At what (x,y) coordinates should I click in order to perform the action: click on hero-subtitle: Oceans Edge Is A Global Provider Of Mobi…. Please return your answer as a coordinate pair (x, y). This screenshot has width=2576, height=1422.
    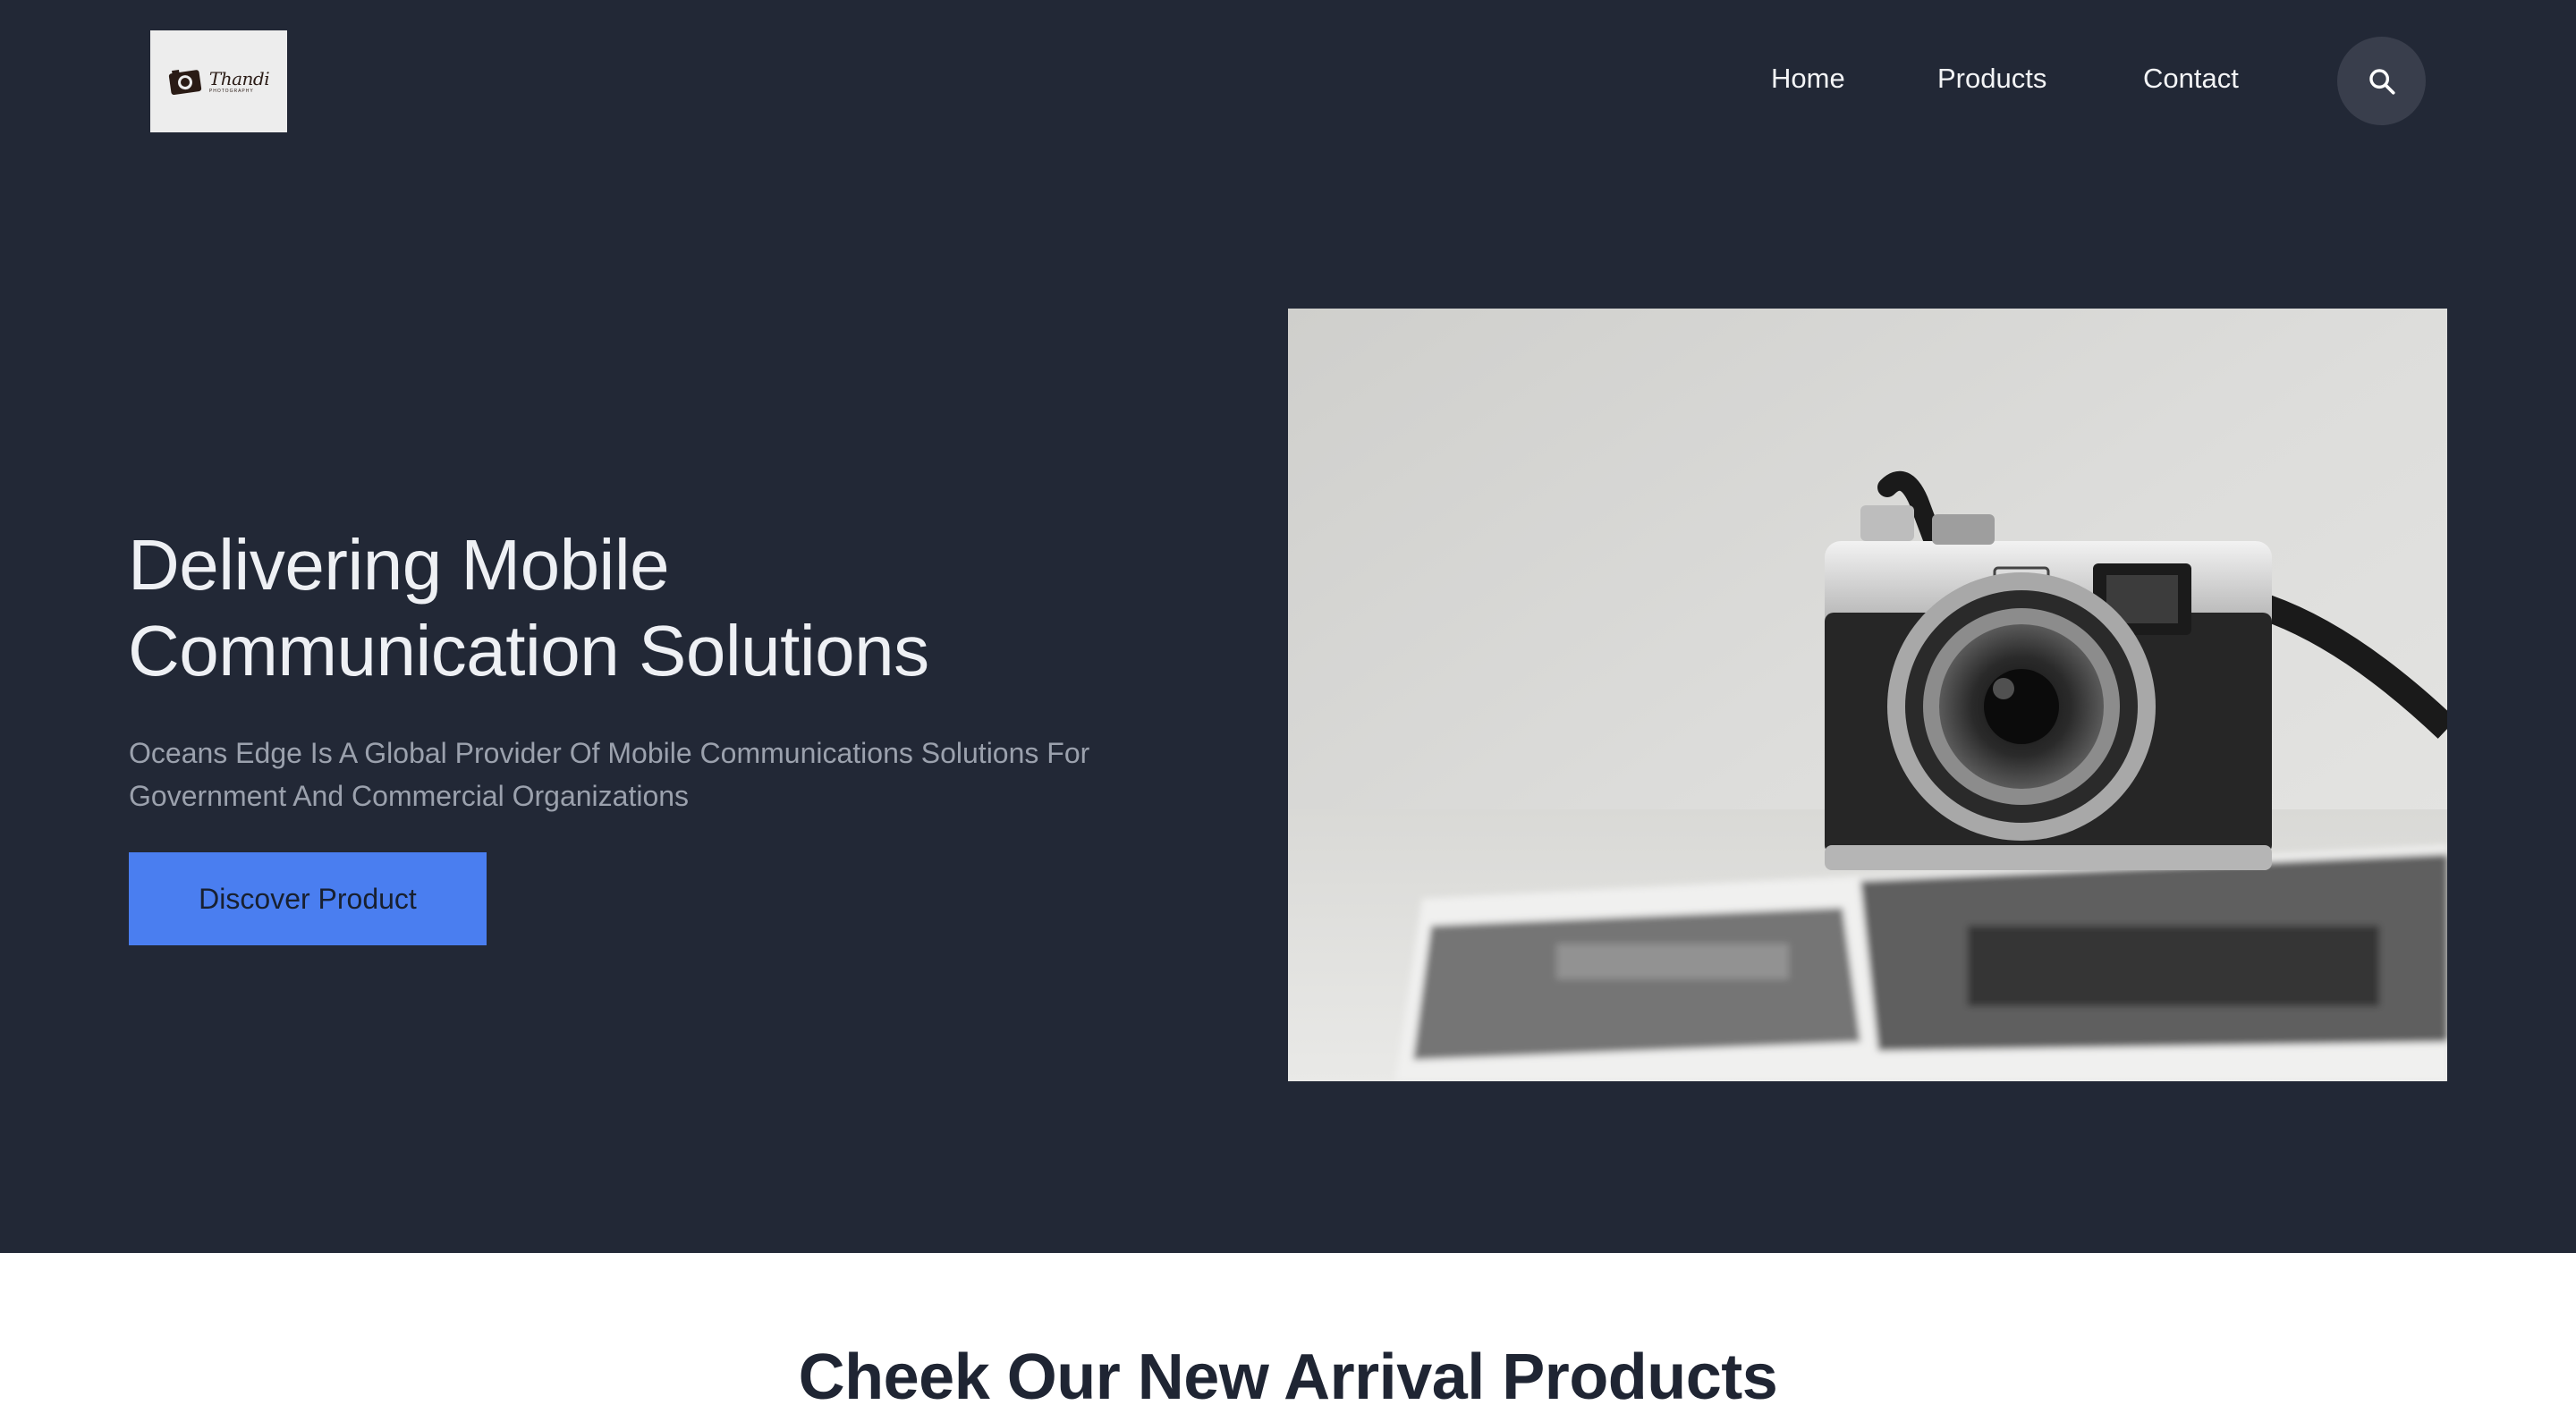
    Looking at the image, I should click on (609, 774).